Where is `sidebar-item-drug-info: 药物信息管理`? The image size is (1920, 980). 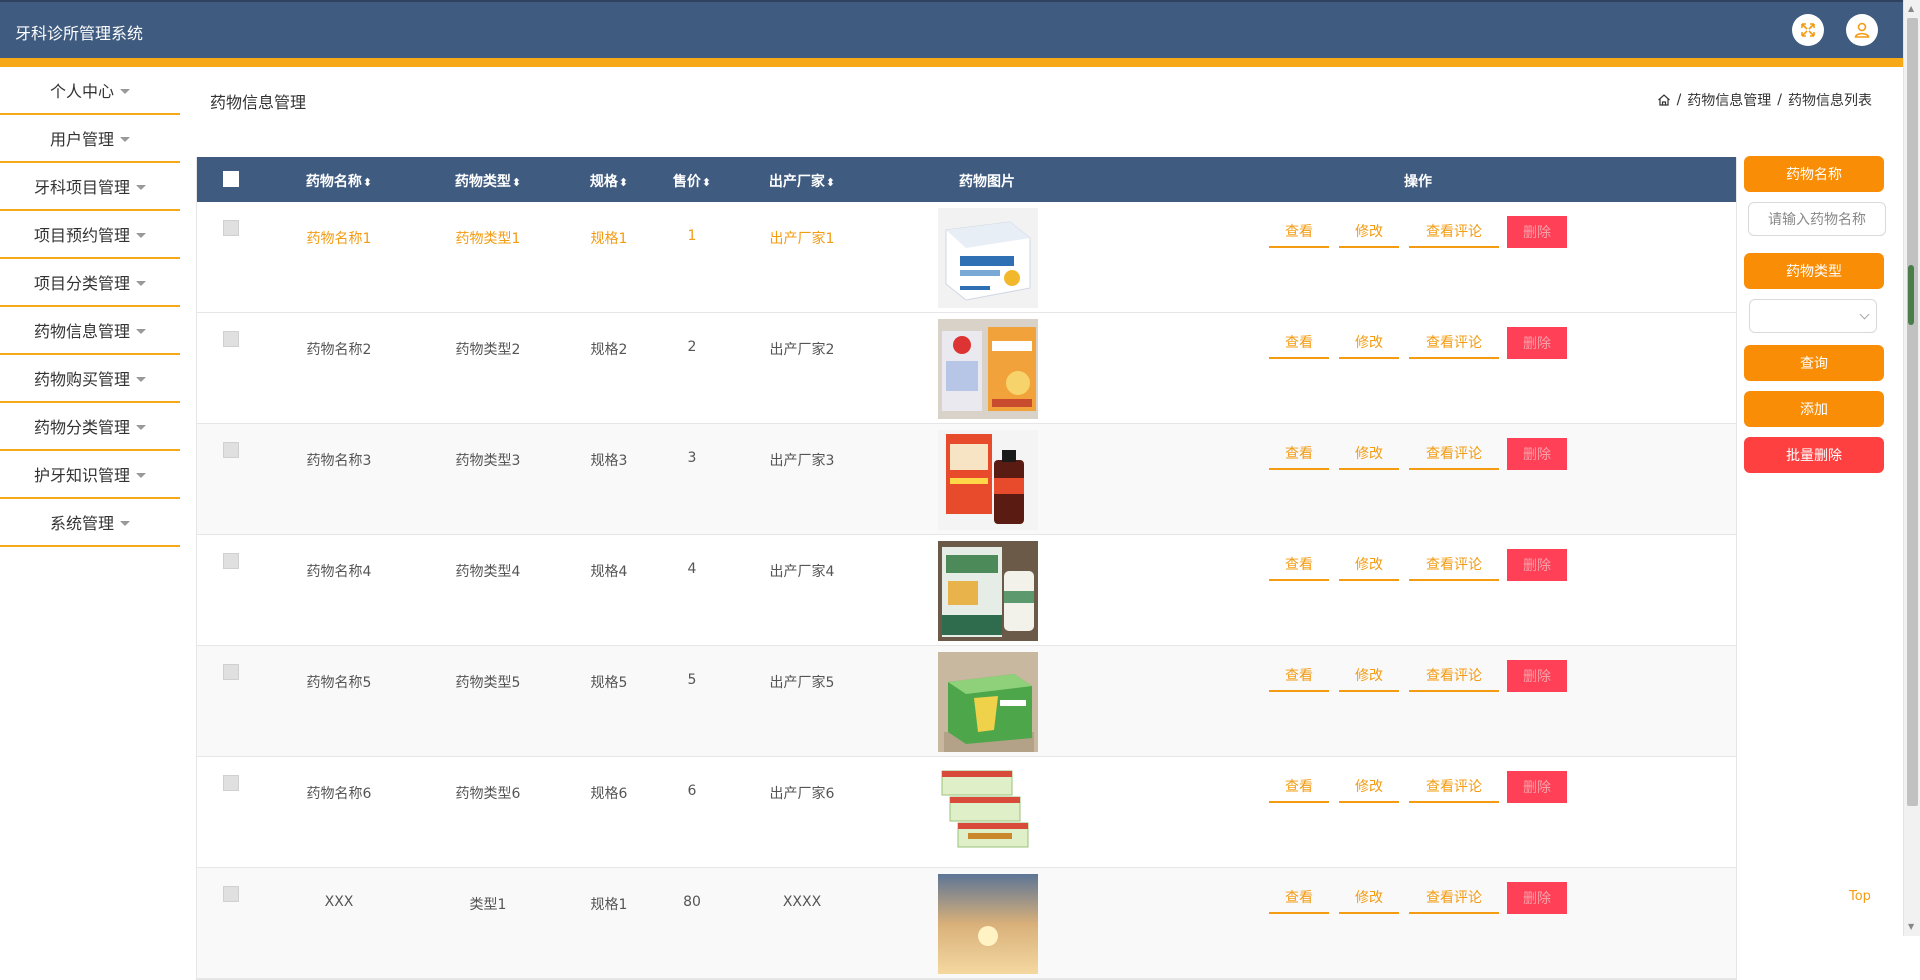 sidebar-item-drug-info: 药物信息管理 is located at coordinates (90, 331).